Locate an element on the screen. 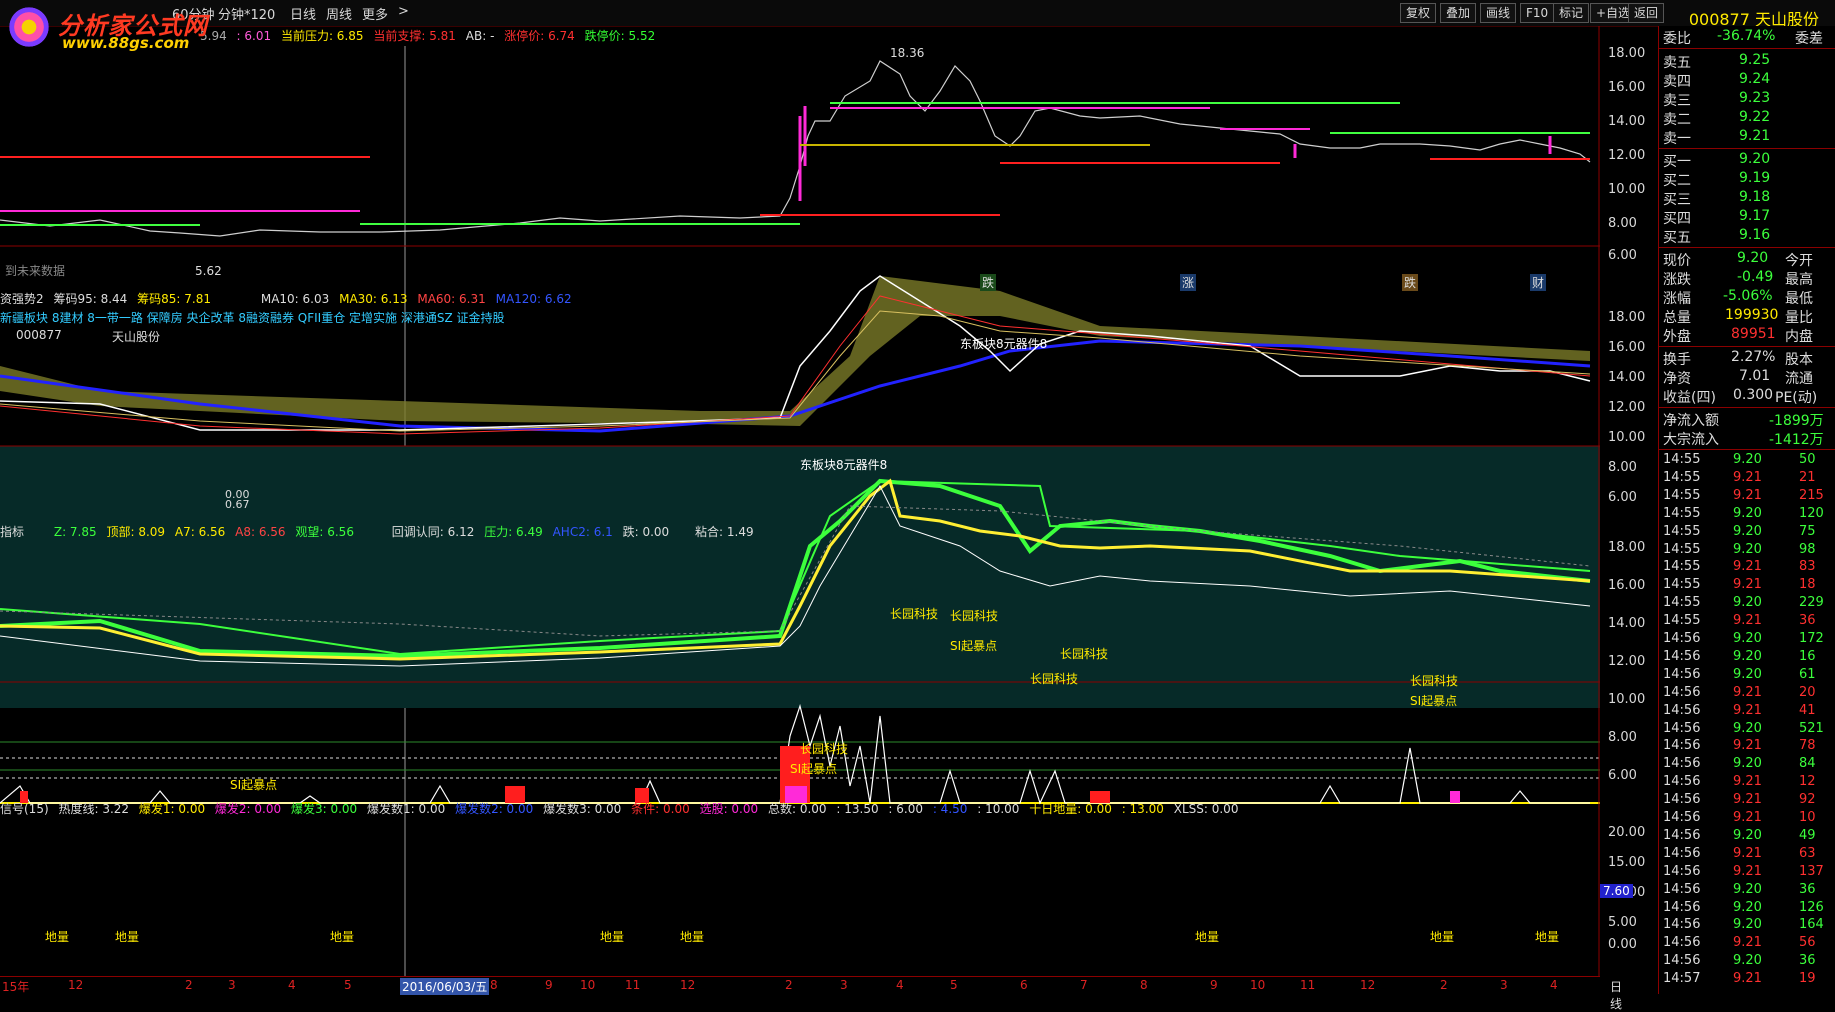 The image size is (1835, 1012). bid-row: 买三 9.18 is located at coordinates (1747, 198).